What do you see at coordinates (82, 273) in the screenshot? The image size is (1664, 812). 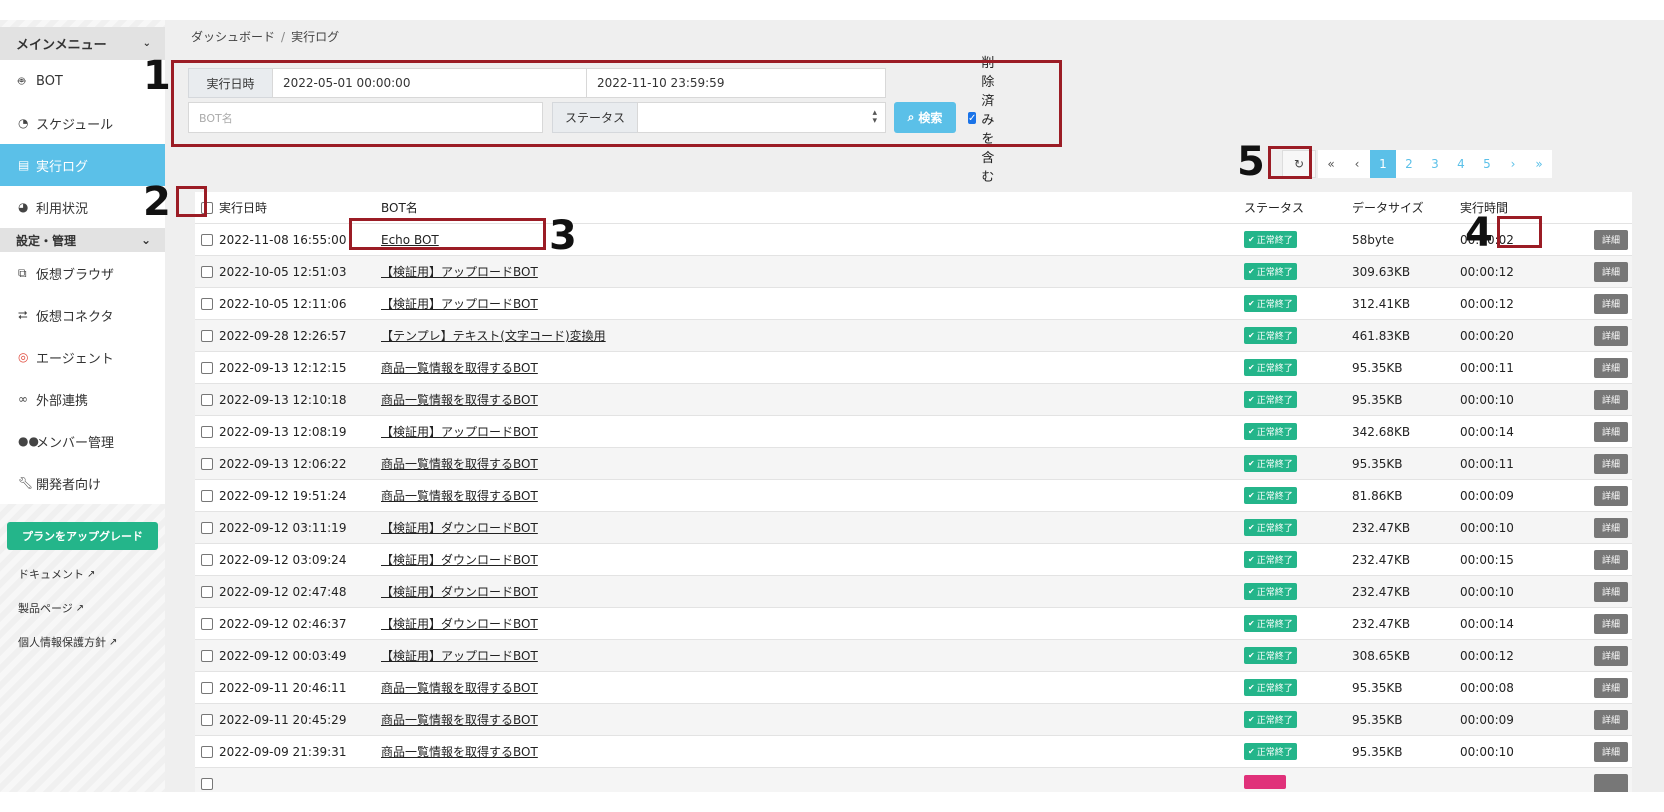 I see `sidebar-item-virtual-browser: ⧉ 仮想ブラウザ` at bounding box center [82, 273].